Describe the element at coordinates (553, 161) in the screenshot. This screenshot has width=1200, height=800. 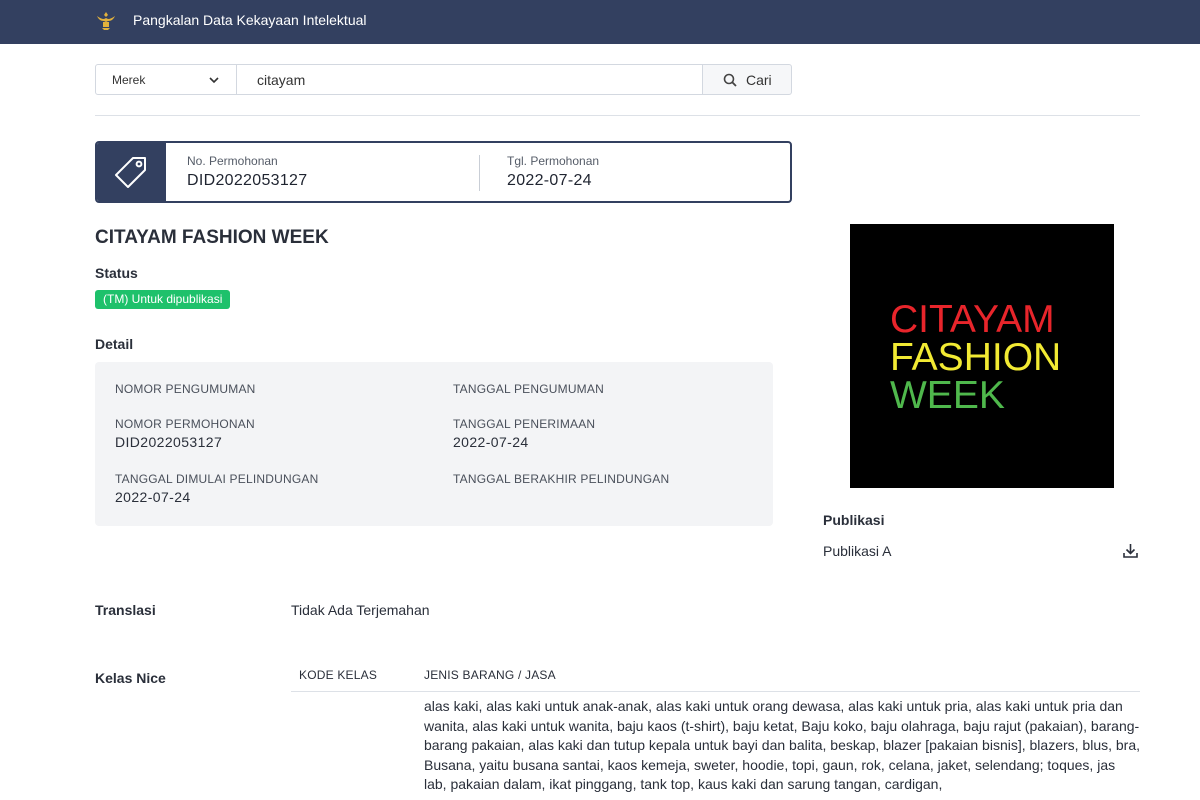
I see `application-date-label: Tgl. Permohonan` at that location.